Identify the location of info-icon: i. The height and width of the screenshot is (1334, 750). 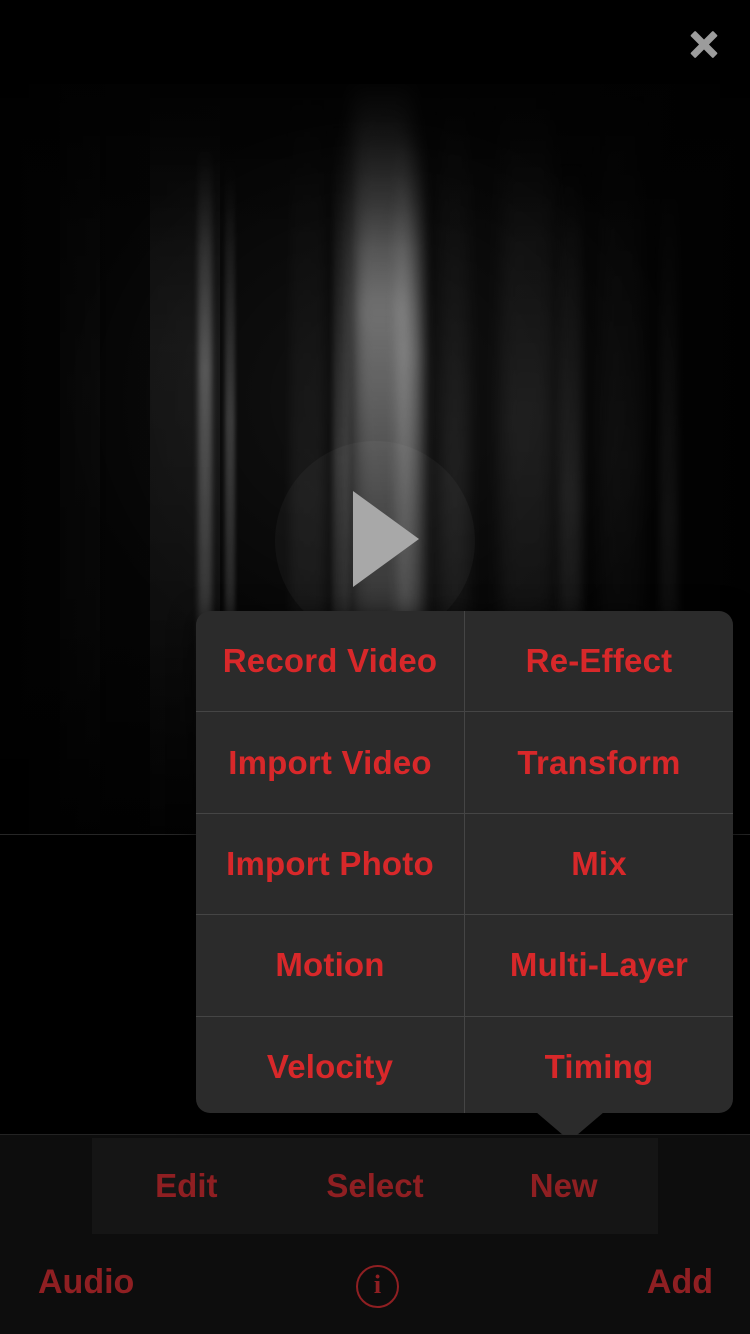
(377, 1286).